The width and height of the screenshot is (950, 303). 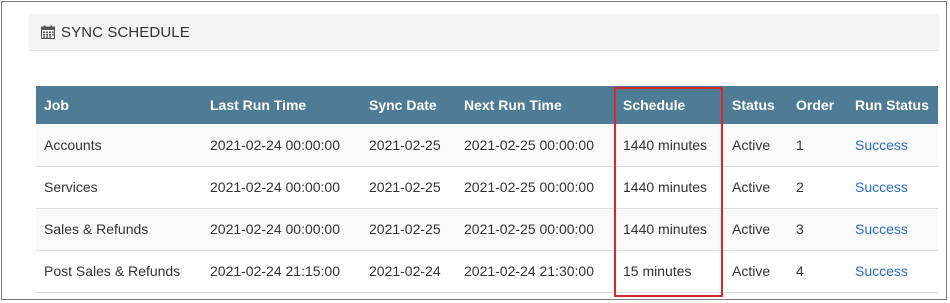 I want to click on cell-next-run-time: 2021-02-24 21:30:00, so click(x=535, y=271).